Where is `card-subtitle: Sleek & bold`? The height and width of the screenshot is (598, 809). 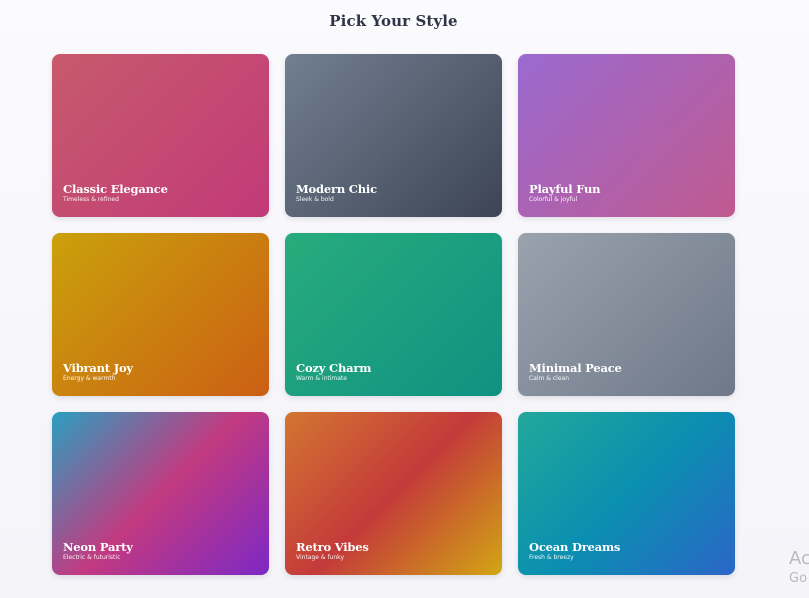
card-subtitle: Sleek & bold is located at coordinates (315, 199).